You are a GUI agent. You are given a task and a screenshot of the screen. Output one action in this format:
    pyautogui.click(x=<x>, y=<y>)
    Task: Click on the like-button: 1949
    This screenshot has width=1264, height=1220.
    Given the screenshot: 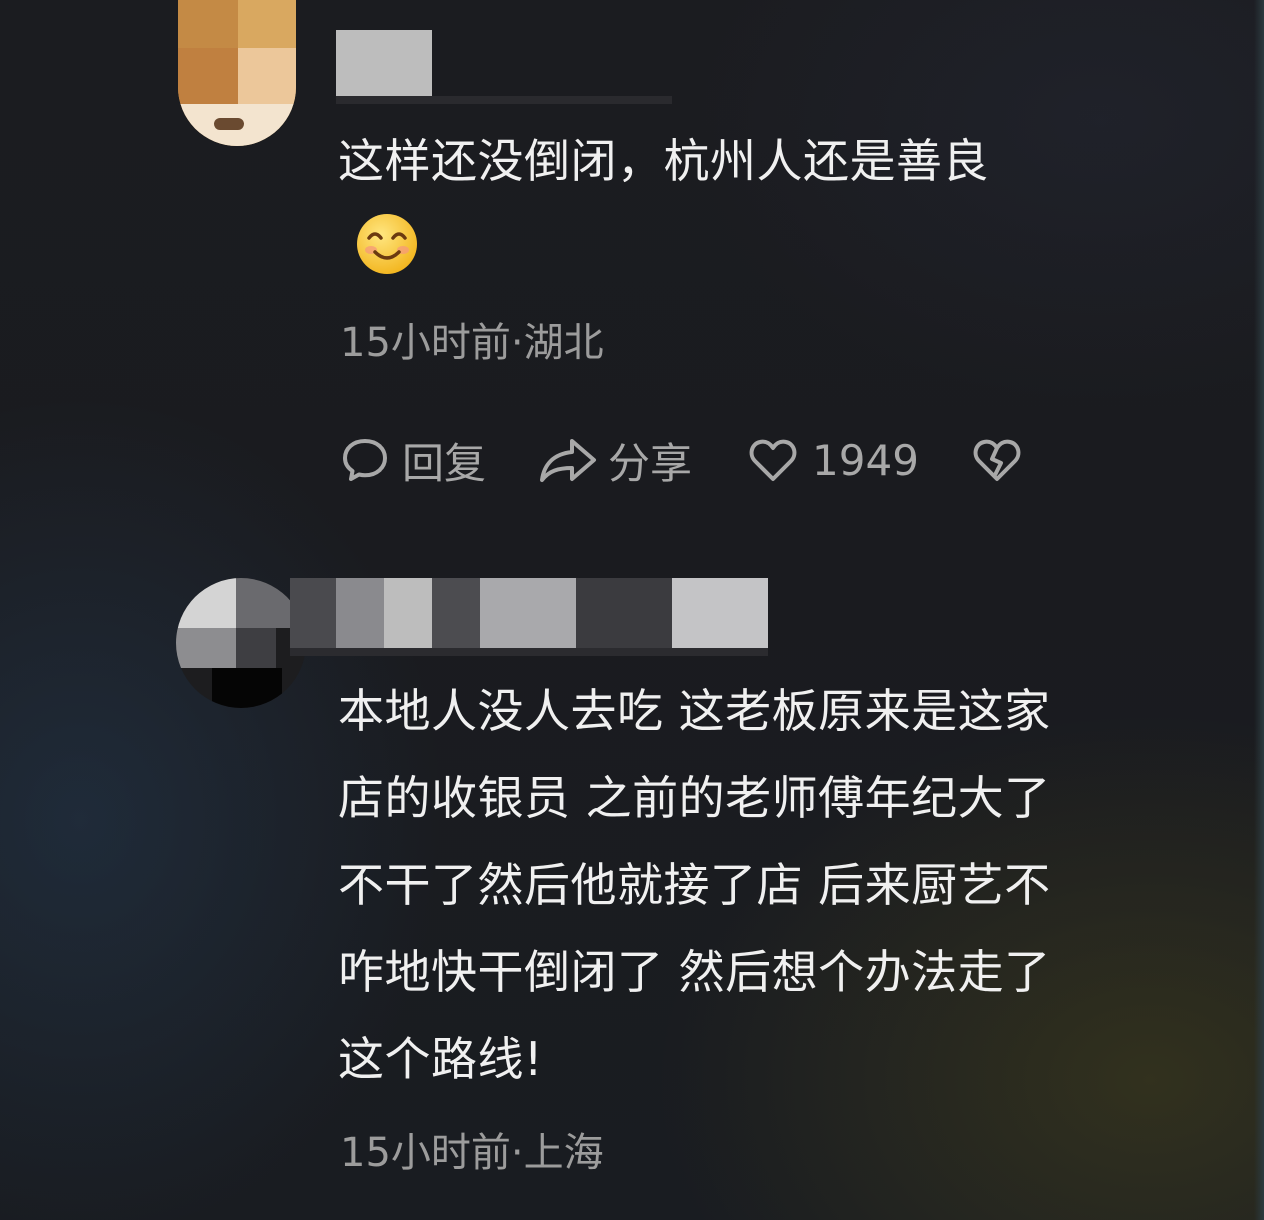 What is the action you would take?
    pyautogui.click(x=833, y=460)
    